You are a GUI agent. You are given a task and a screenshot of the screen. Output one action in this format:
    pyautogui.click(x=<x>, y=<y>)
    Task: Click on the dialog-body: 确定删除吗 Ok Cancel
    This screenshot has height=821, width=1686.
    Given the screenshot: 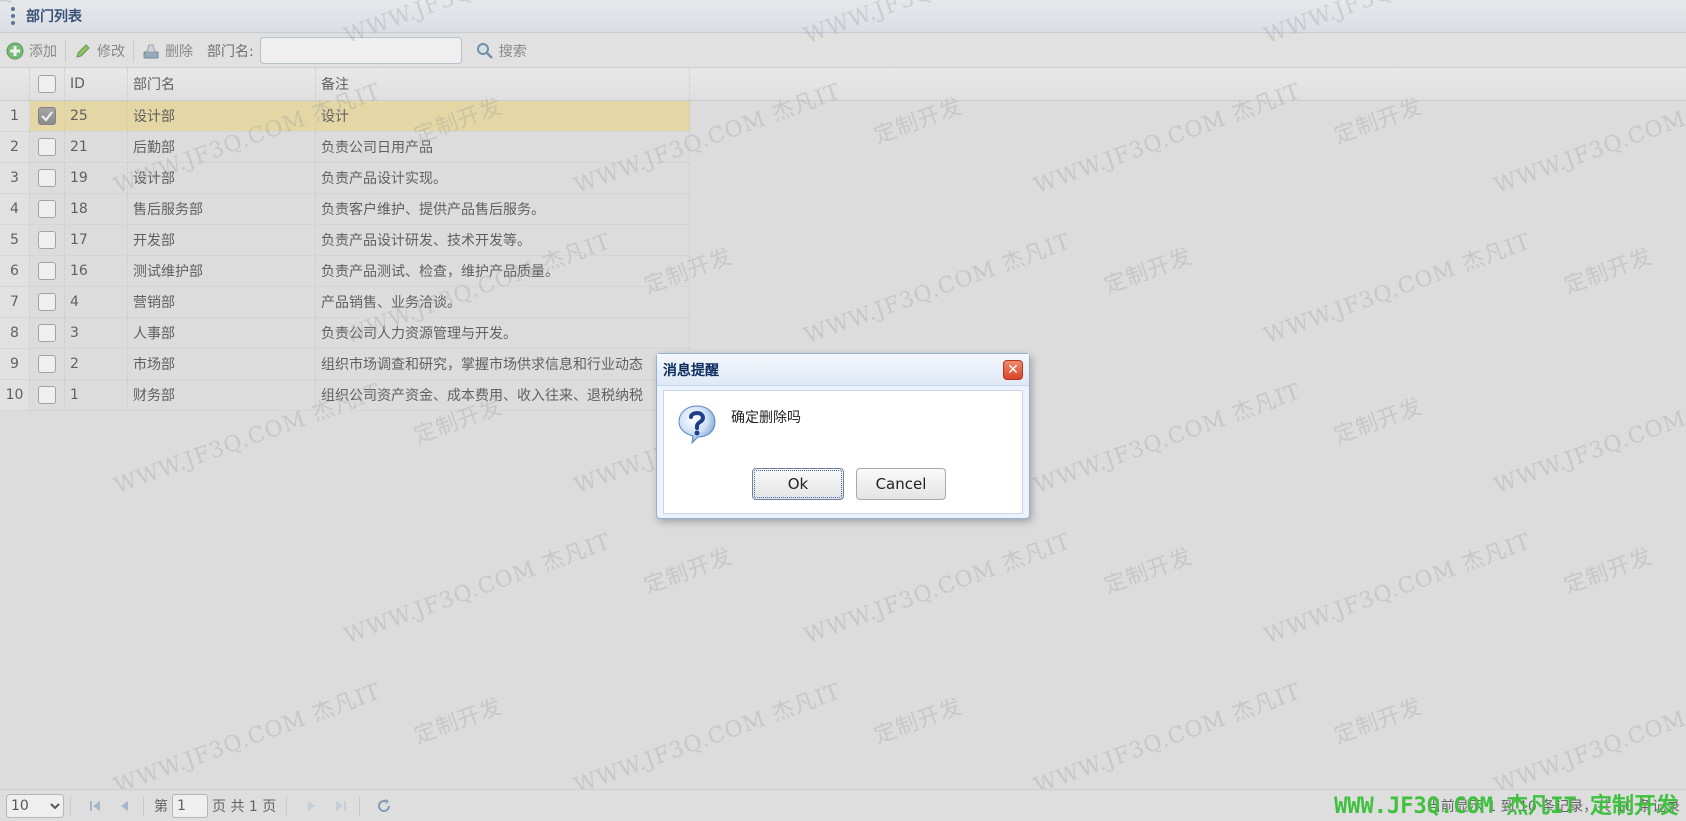 What is the action you would take?
    pyautogui.click(x=843, y=452)
    